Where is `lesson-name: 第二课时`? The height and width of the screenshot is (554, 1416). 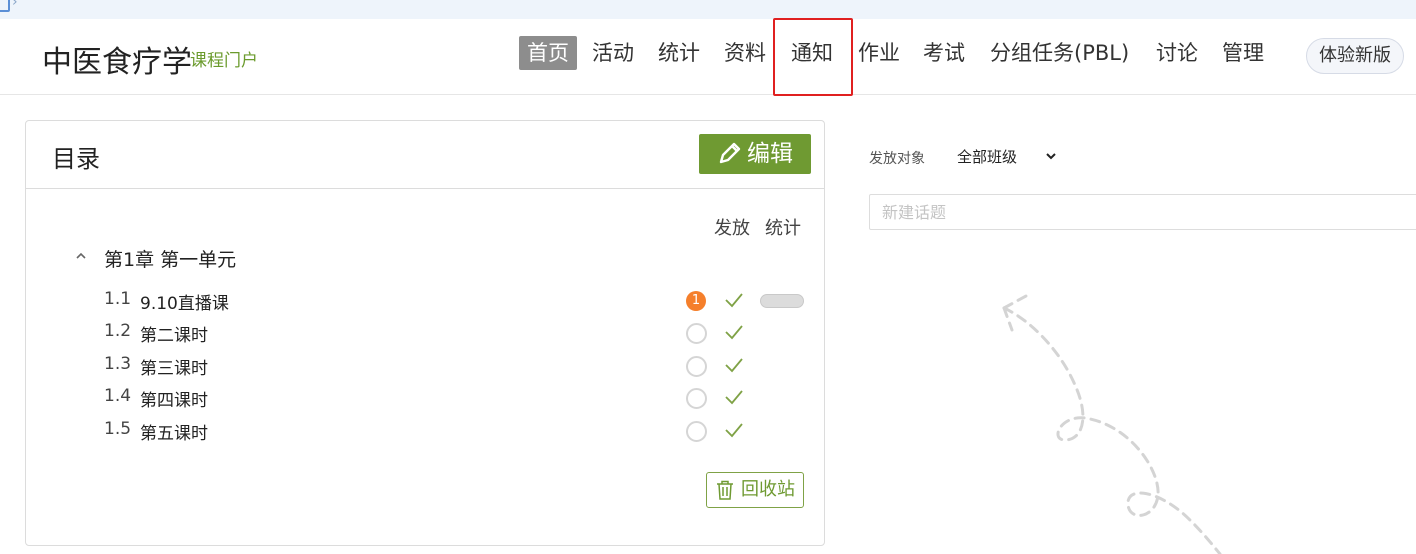
lesson-name: 第二课时 is located at coordinates (174, 333).